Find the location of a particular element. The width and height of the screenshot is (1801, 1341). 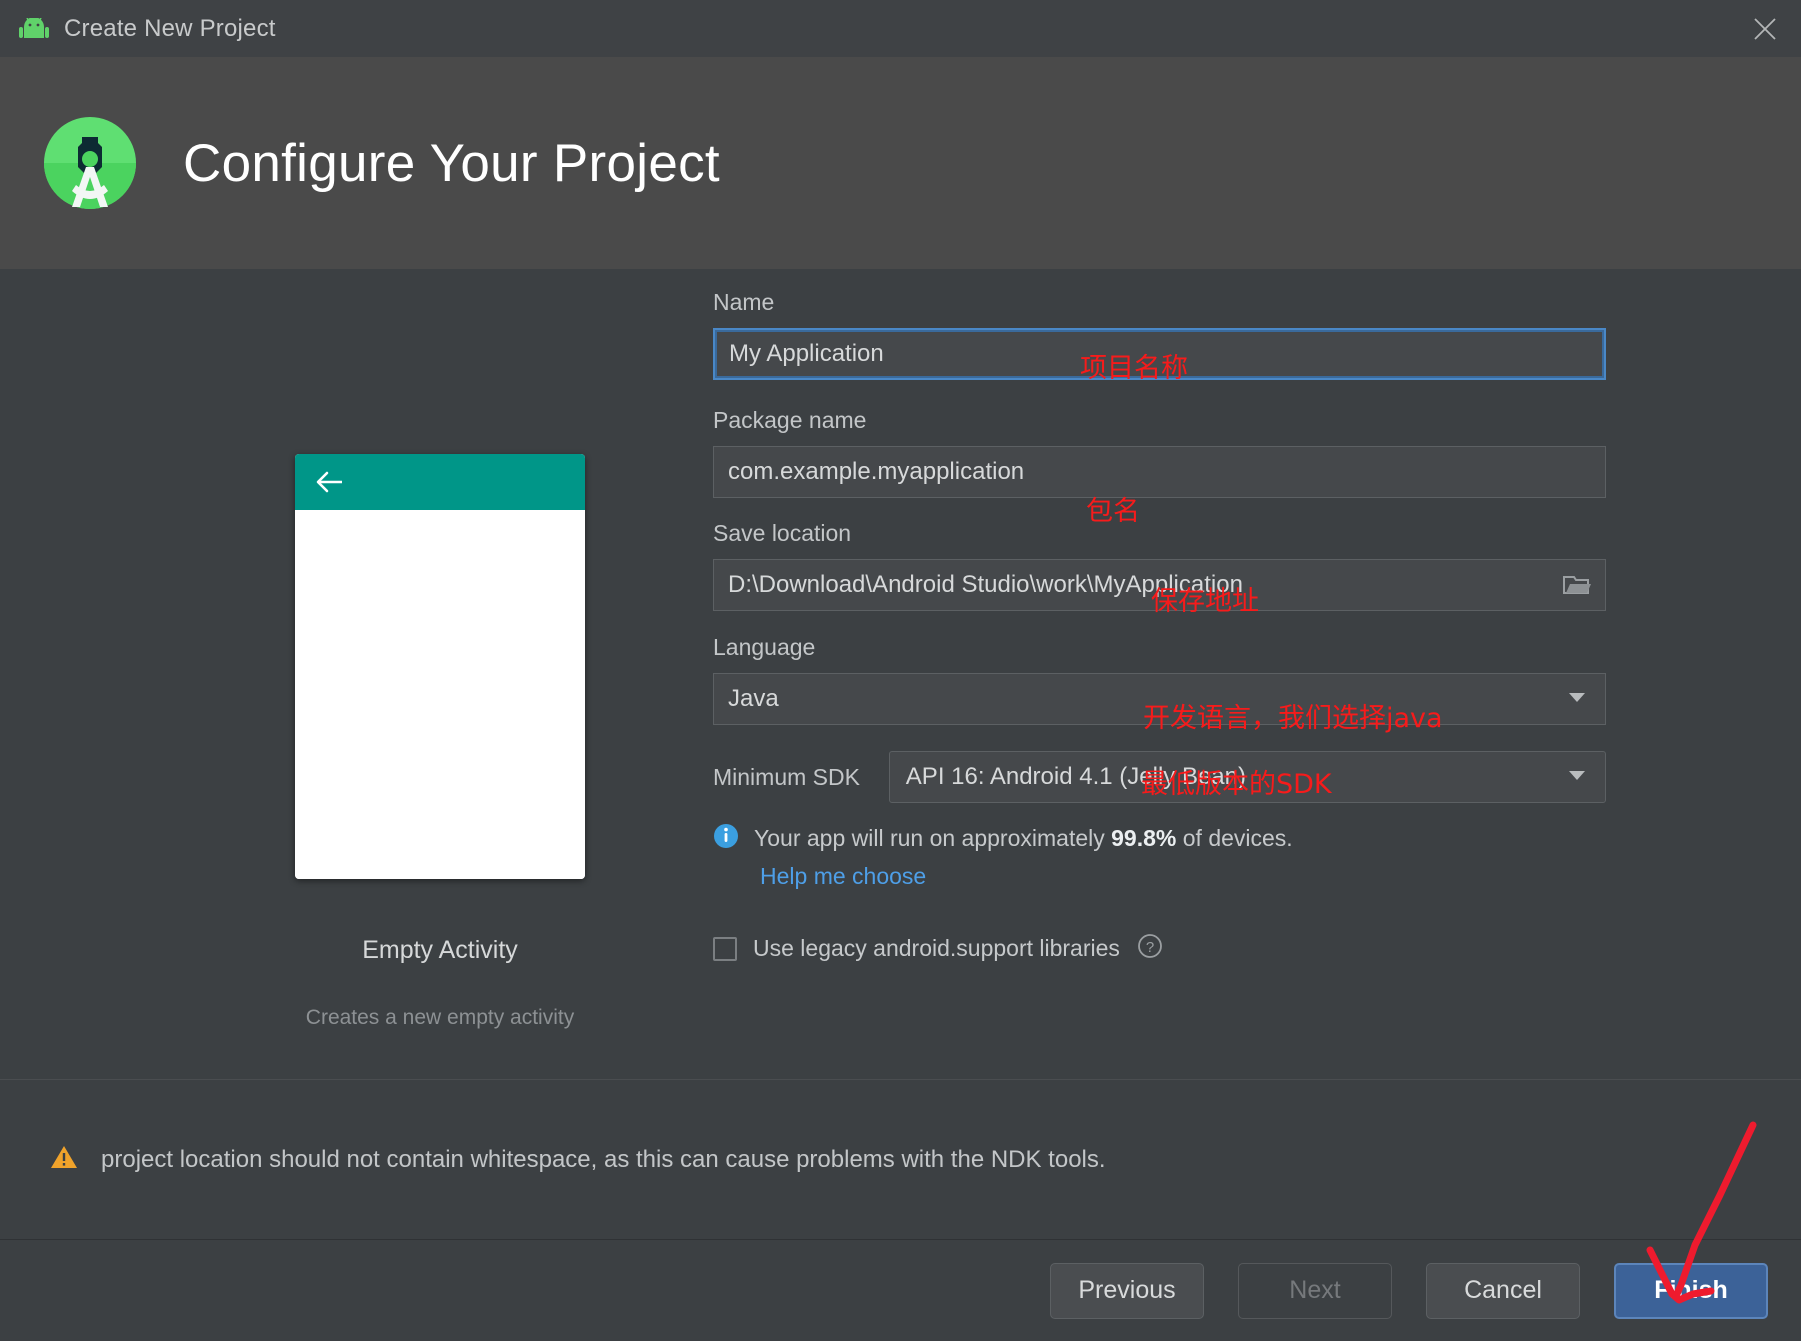

activity-preview-card is located at coordinates (440, 666).